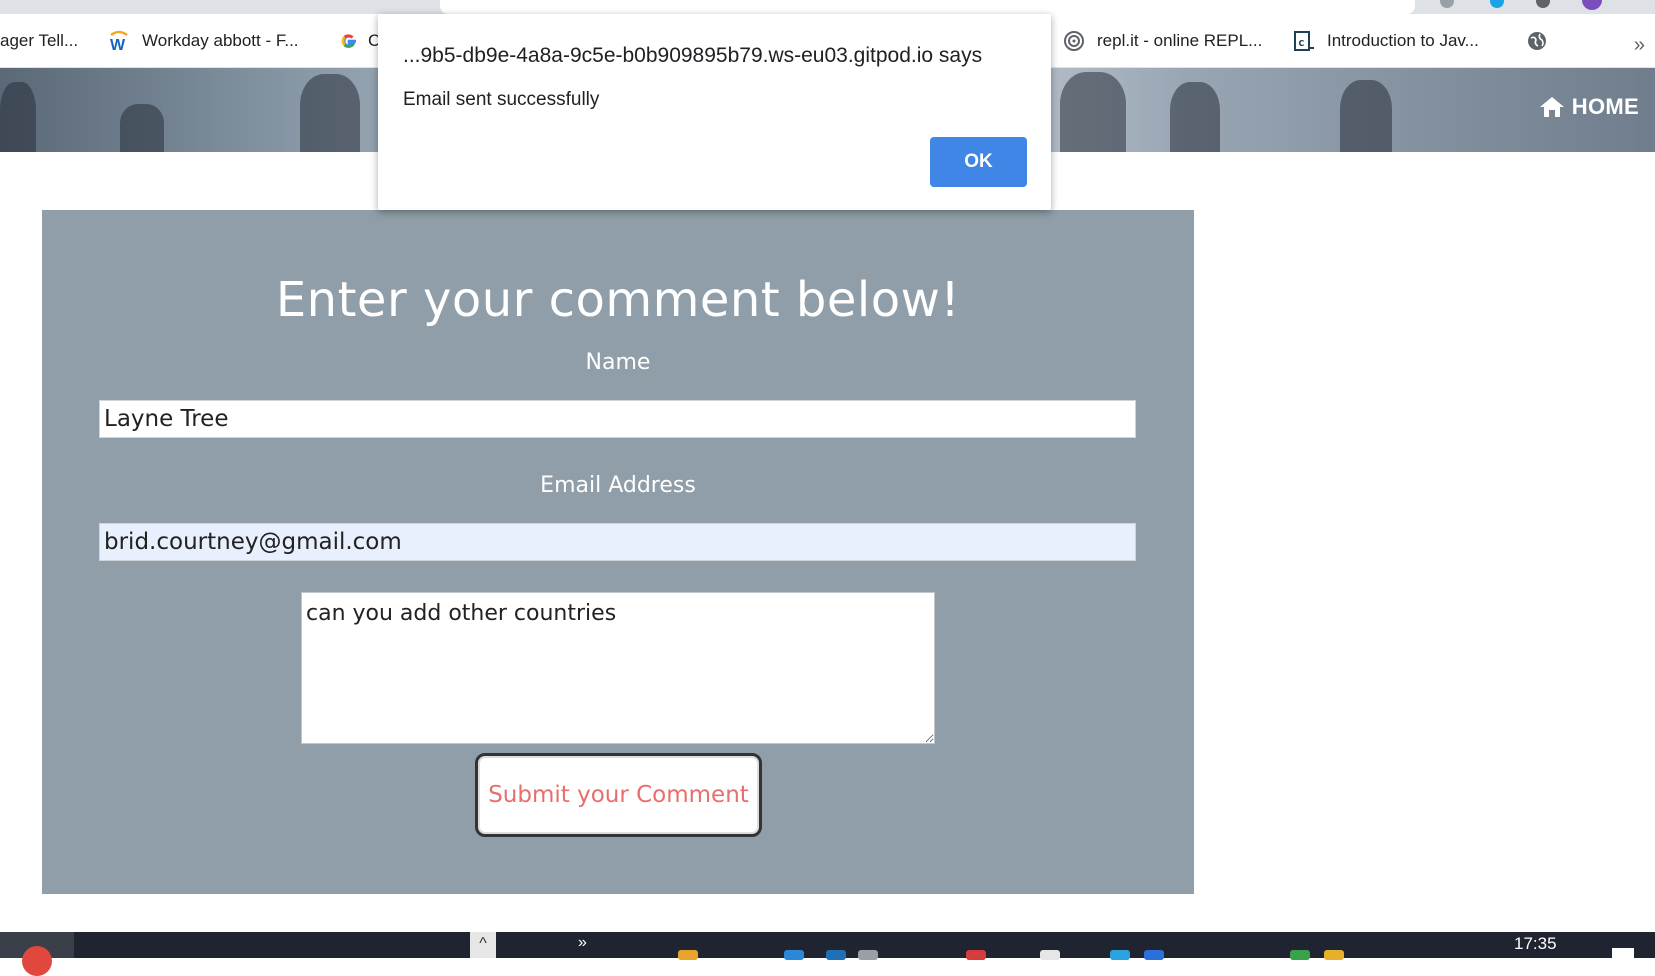 Image resolution: width=1655 pixels, height=976 pixels. What do you see at coordinates (1605, 106) in the screenshot?
I see `home-label: HOME` at bounding box center [1605, 106].